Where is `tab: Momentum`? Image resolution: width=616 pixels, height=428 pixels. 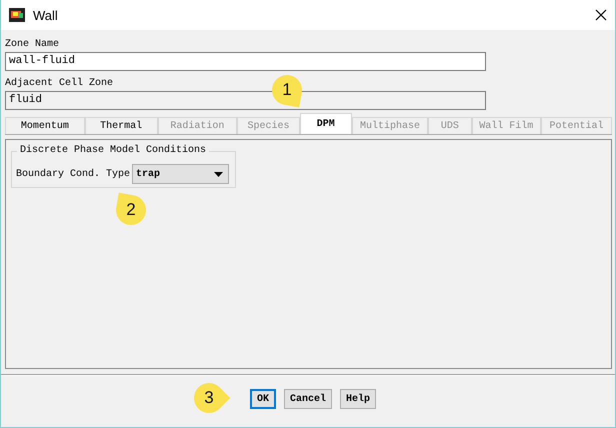
tab: Momentum is located at coordinates (45, 125).